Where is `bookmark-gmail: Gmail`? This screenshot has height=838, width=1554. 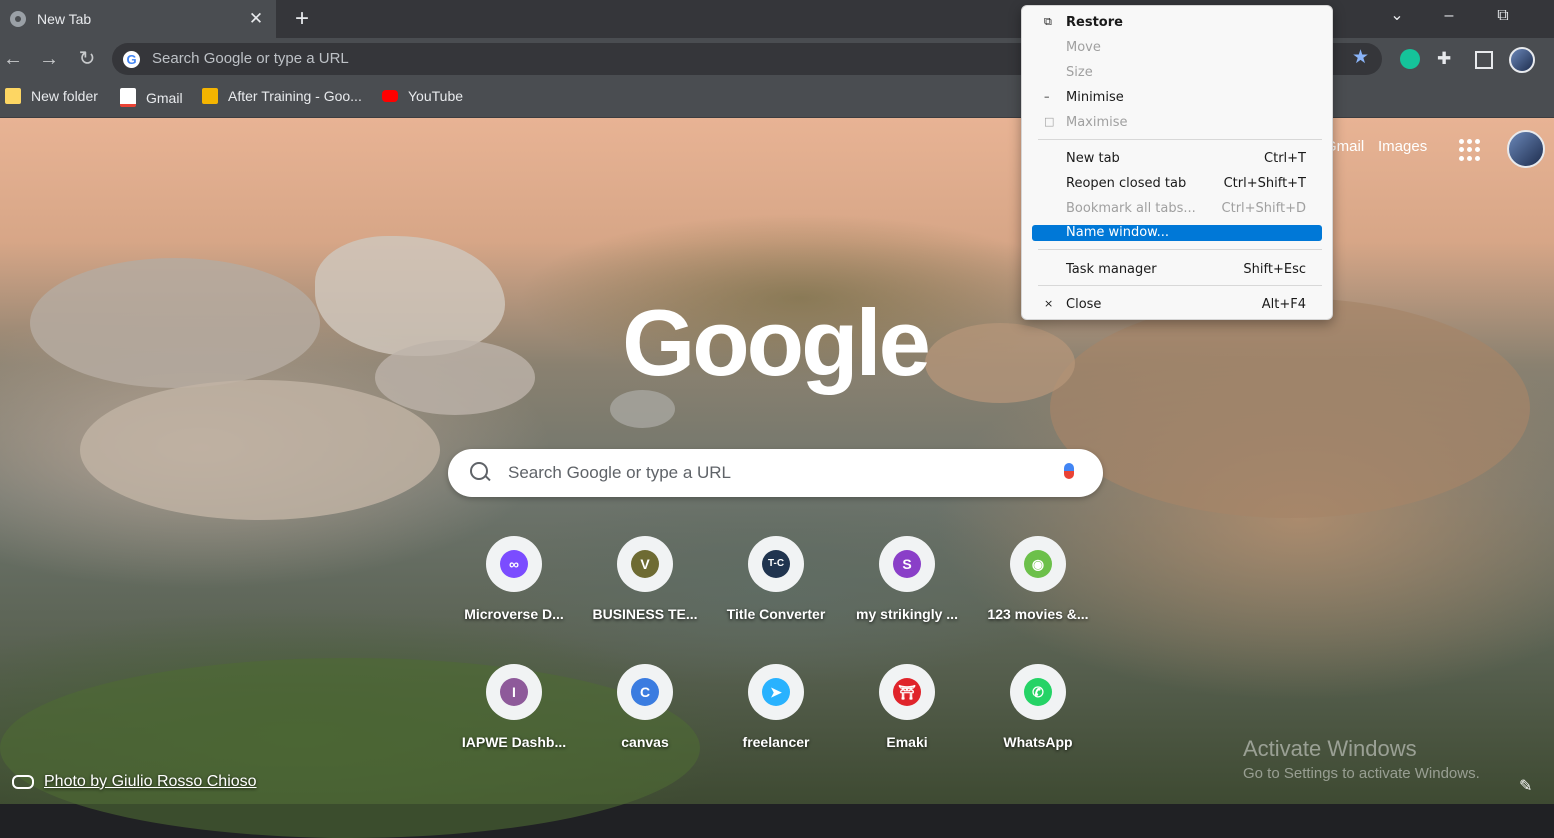 bookmark-gmail: Gmail is located at coordinates (151, 97).